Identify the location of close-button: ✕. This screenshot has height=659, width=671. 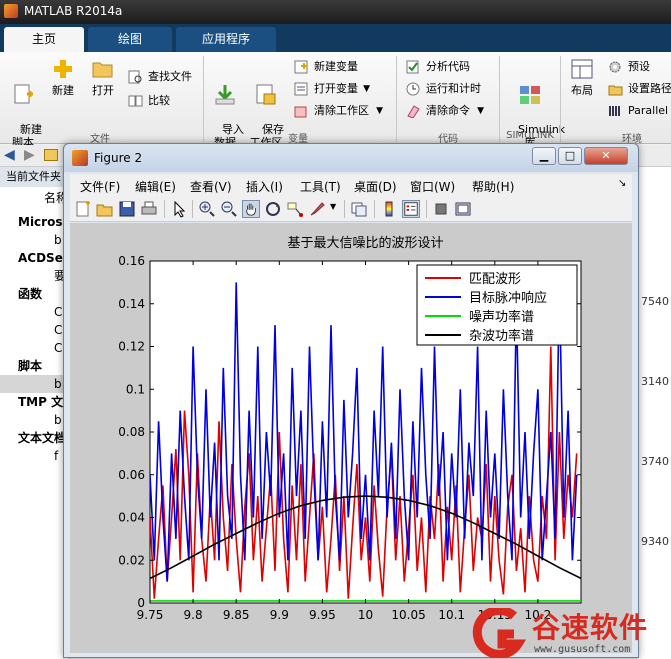
(606, 156).